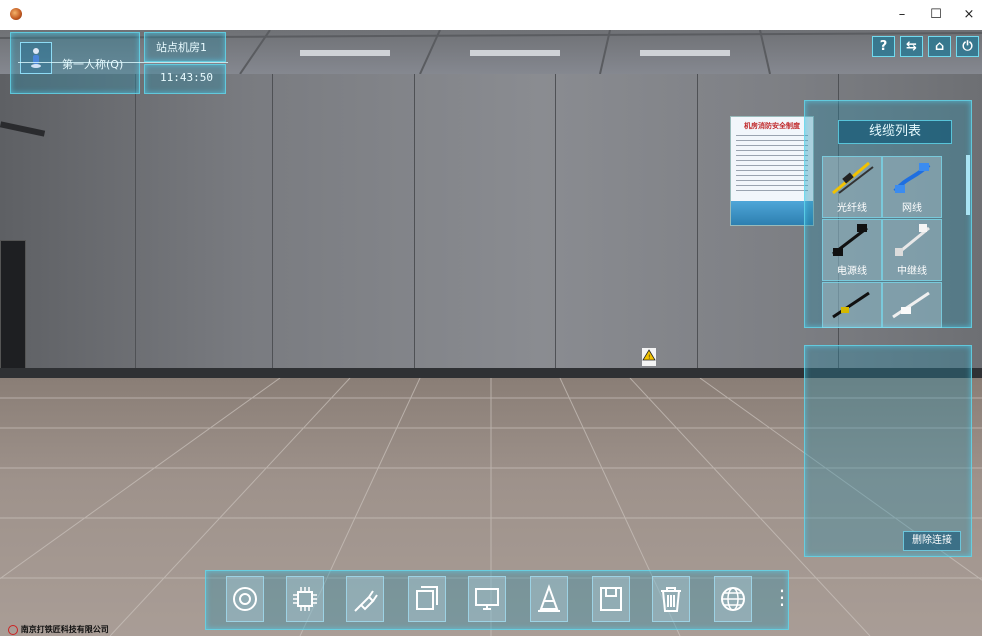  I want to click on view-mode-label: 第一人称(Q), so click(92, 64).